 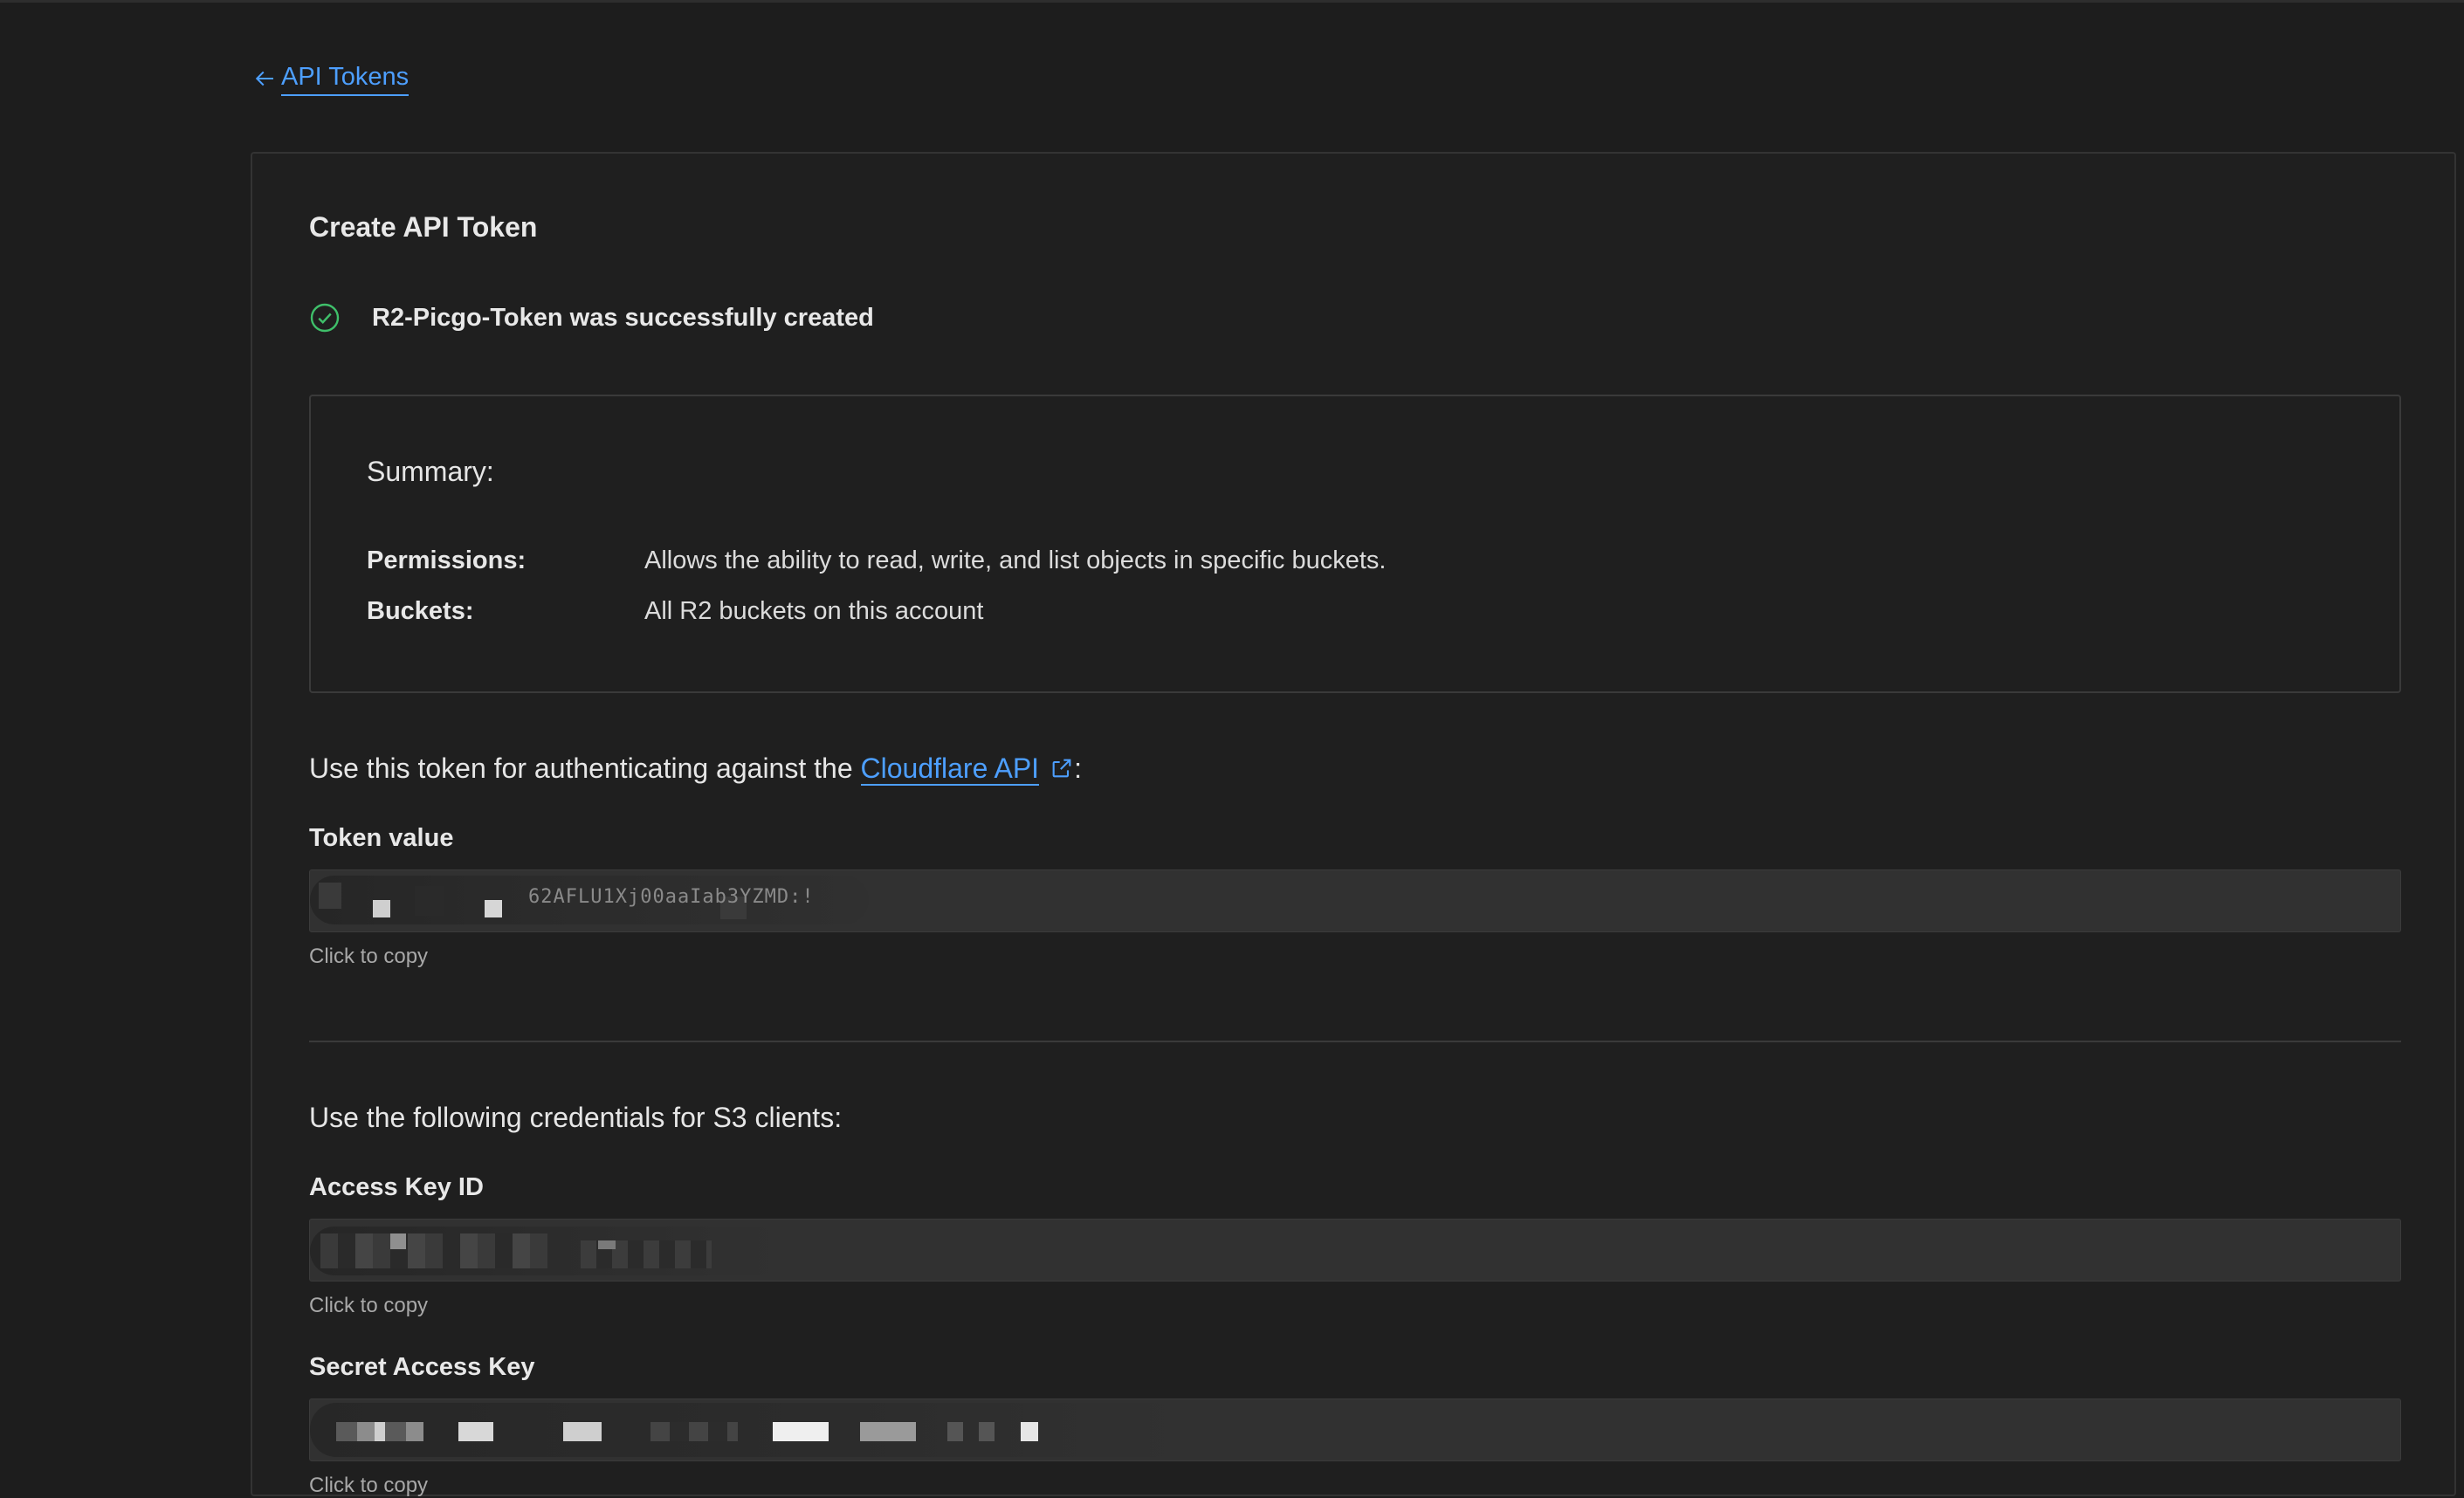 I want to click on secret-key-field, so click(x=1355, y=1429).